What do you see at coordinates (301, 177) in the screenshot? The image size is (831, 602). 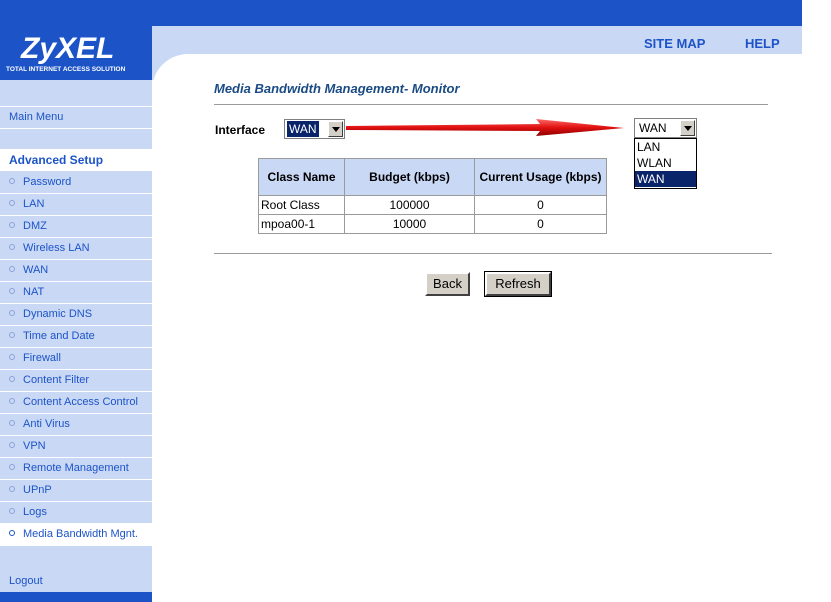 I see `column-header-class-name: Class Name` at bounding box center [301, 177].